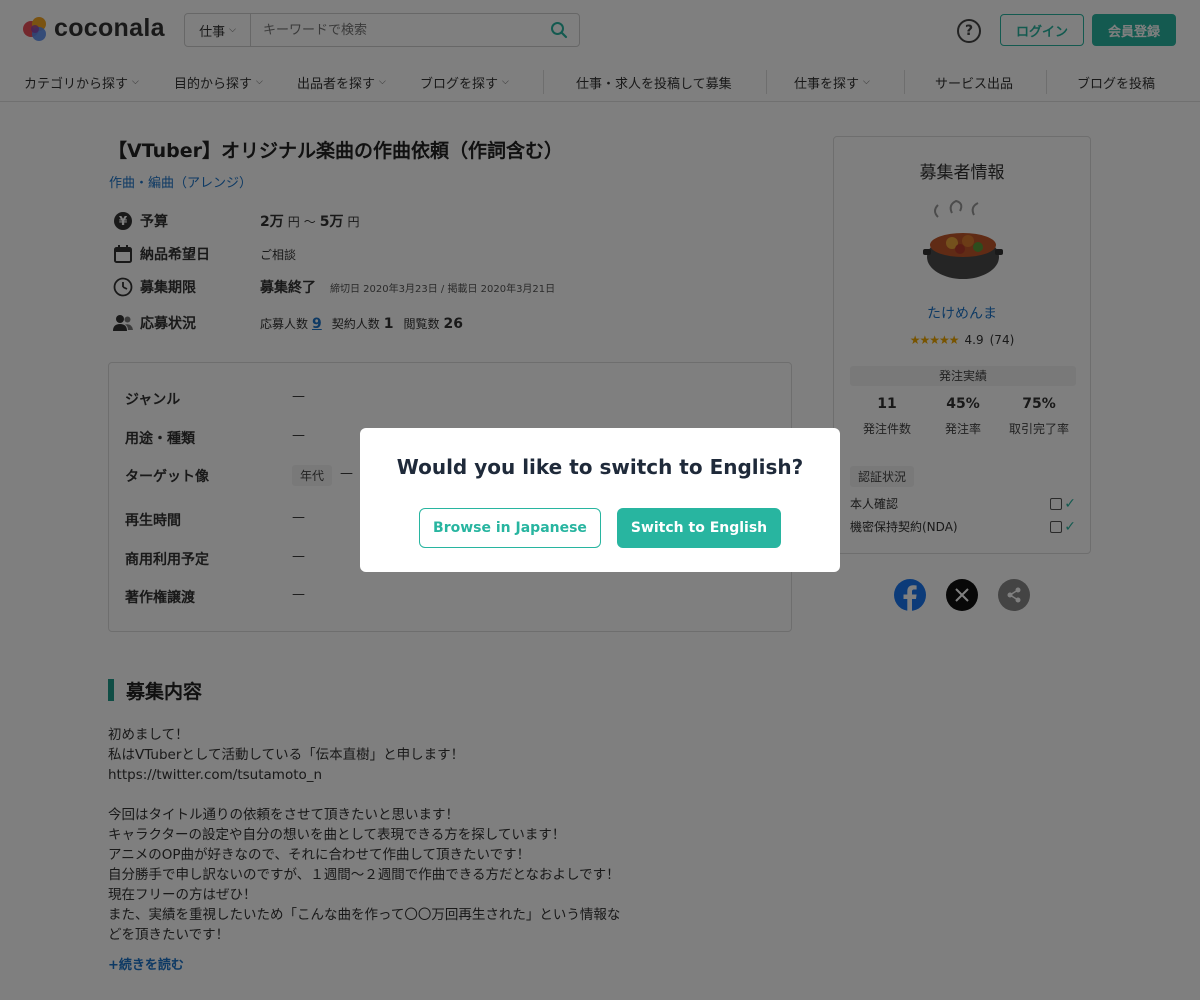 The image size is (1200, 1000). What do you see at coordinates (510, 528) in the screenshot?
I see `browse-japanese-button: Browse in Japanese` at bounding box center [510, 528].